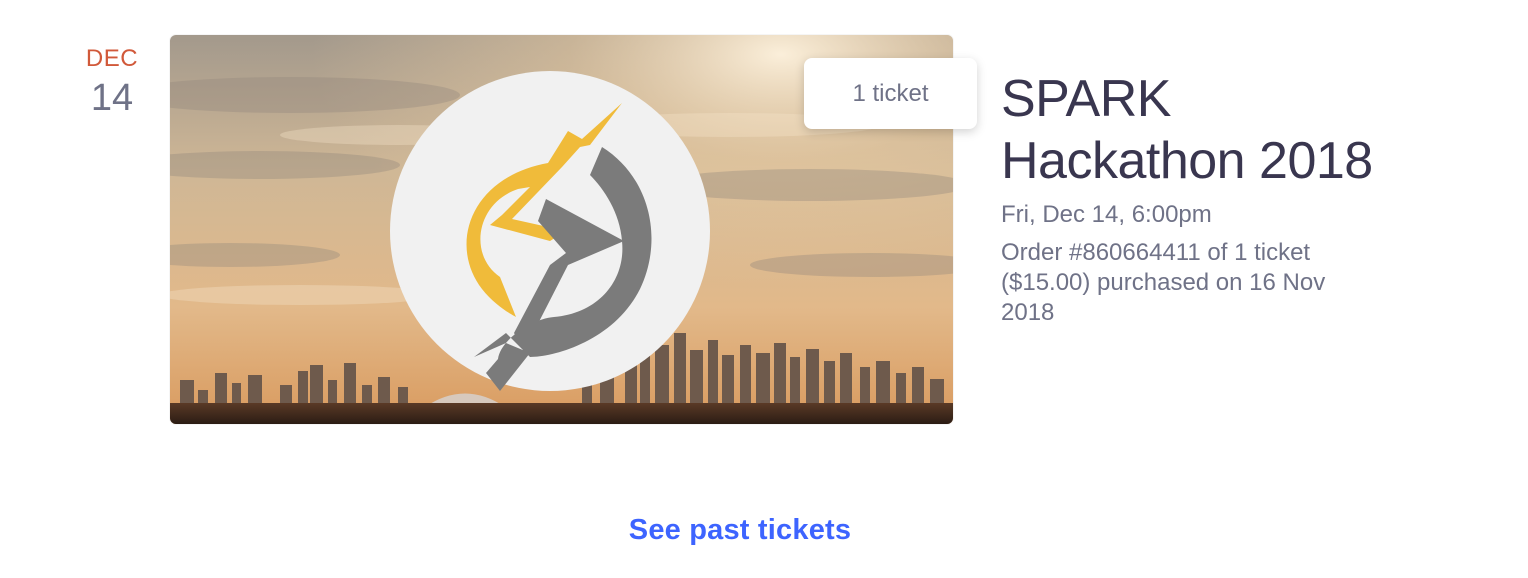 The image size is (1528, 578). What do you see at coordinates (890, 93) in the screenshot?
I see `ticket-count-badge: 1 ticket` at bounding box center [890, 93].